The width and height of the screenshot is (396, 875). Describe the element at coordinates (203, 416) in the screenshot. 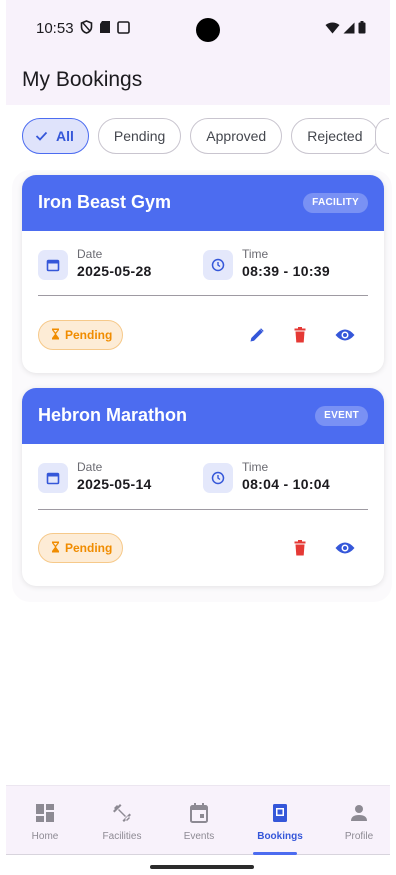

I see `booking-card-header: Hebron Marathon EVENT` at that location.